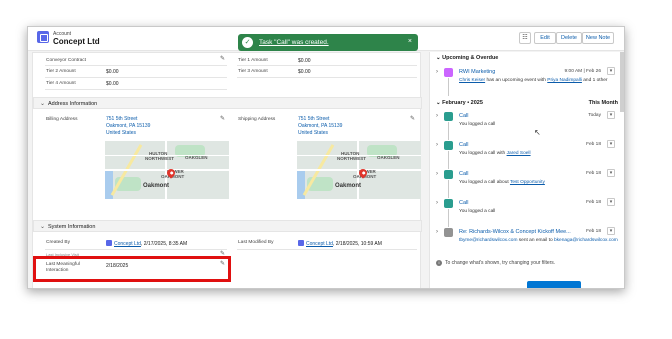 The height and width of the screenshot is (339, 672). I want to click on field-label: Tier 1 Amount, so click(253, 60).